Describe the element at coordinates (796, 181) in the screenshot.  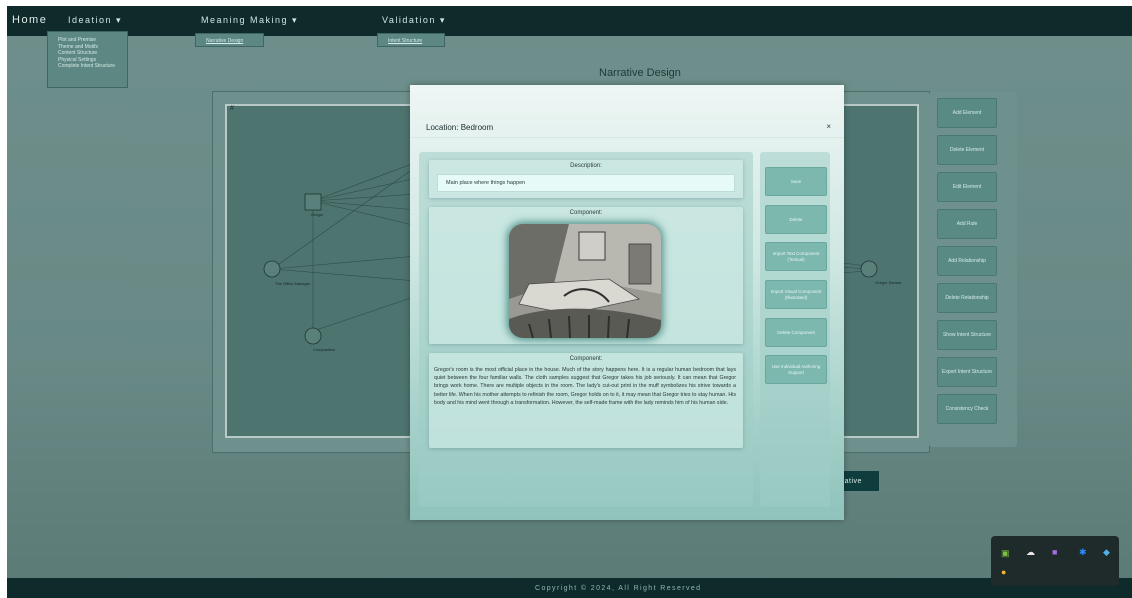
I see `save-button: Save` at that location.